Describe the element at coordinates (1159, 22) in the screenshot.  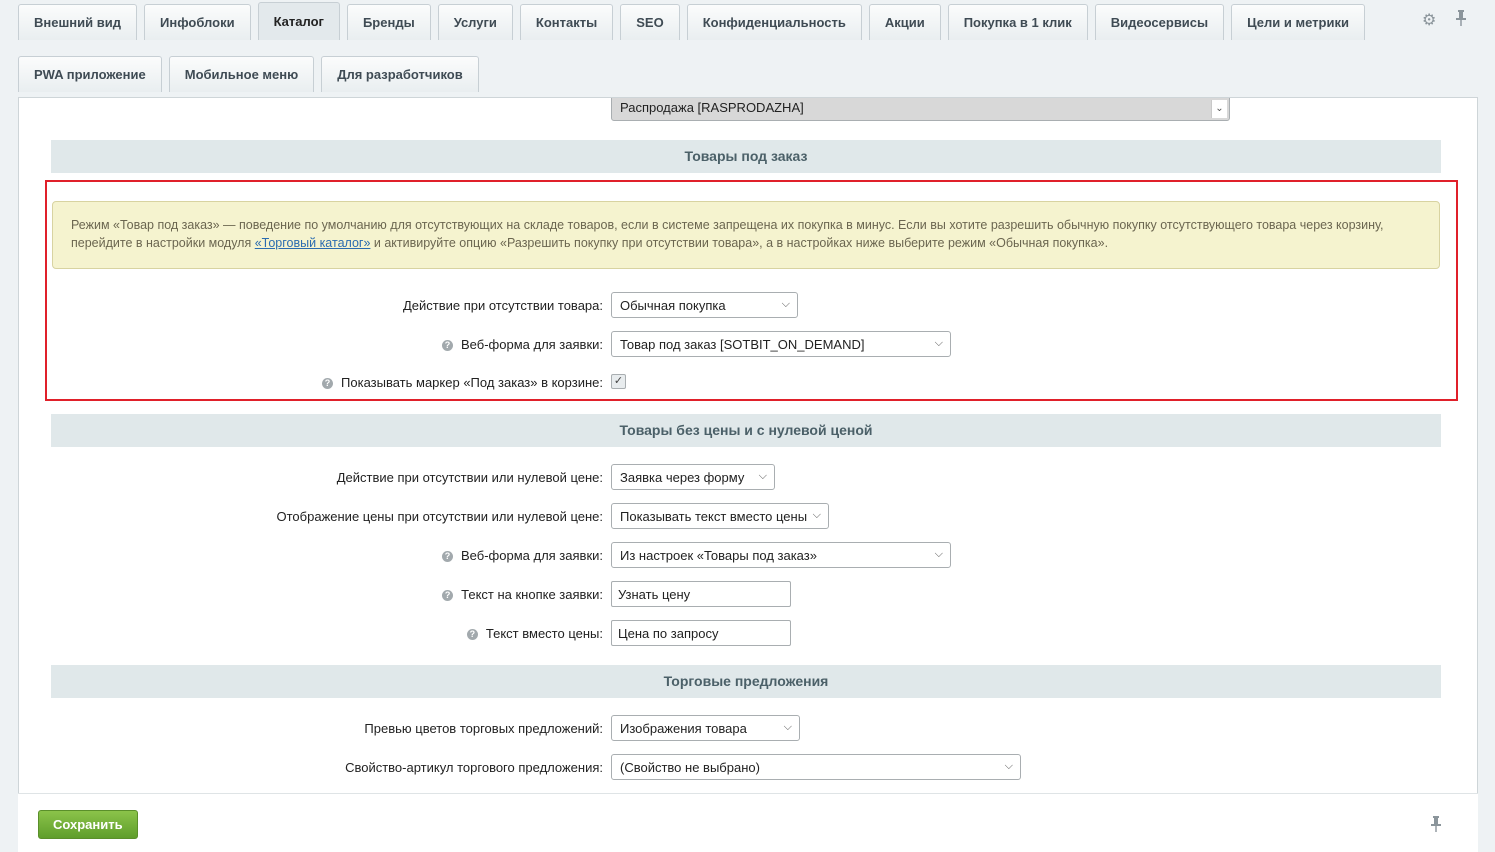
I see `tab-video-services: Видеосервисы` at that location.